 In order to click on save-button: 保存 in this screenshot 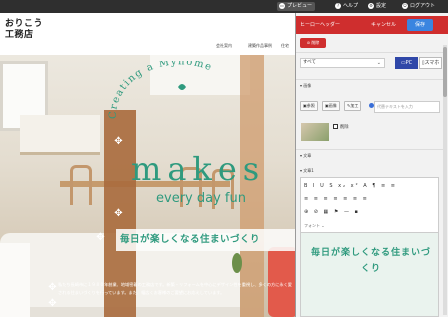, I will do `click(420, 25)`.